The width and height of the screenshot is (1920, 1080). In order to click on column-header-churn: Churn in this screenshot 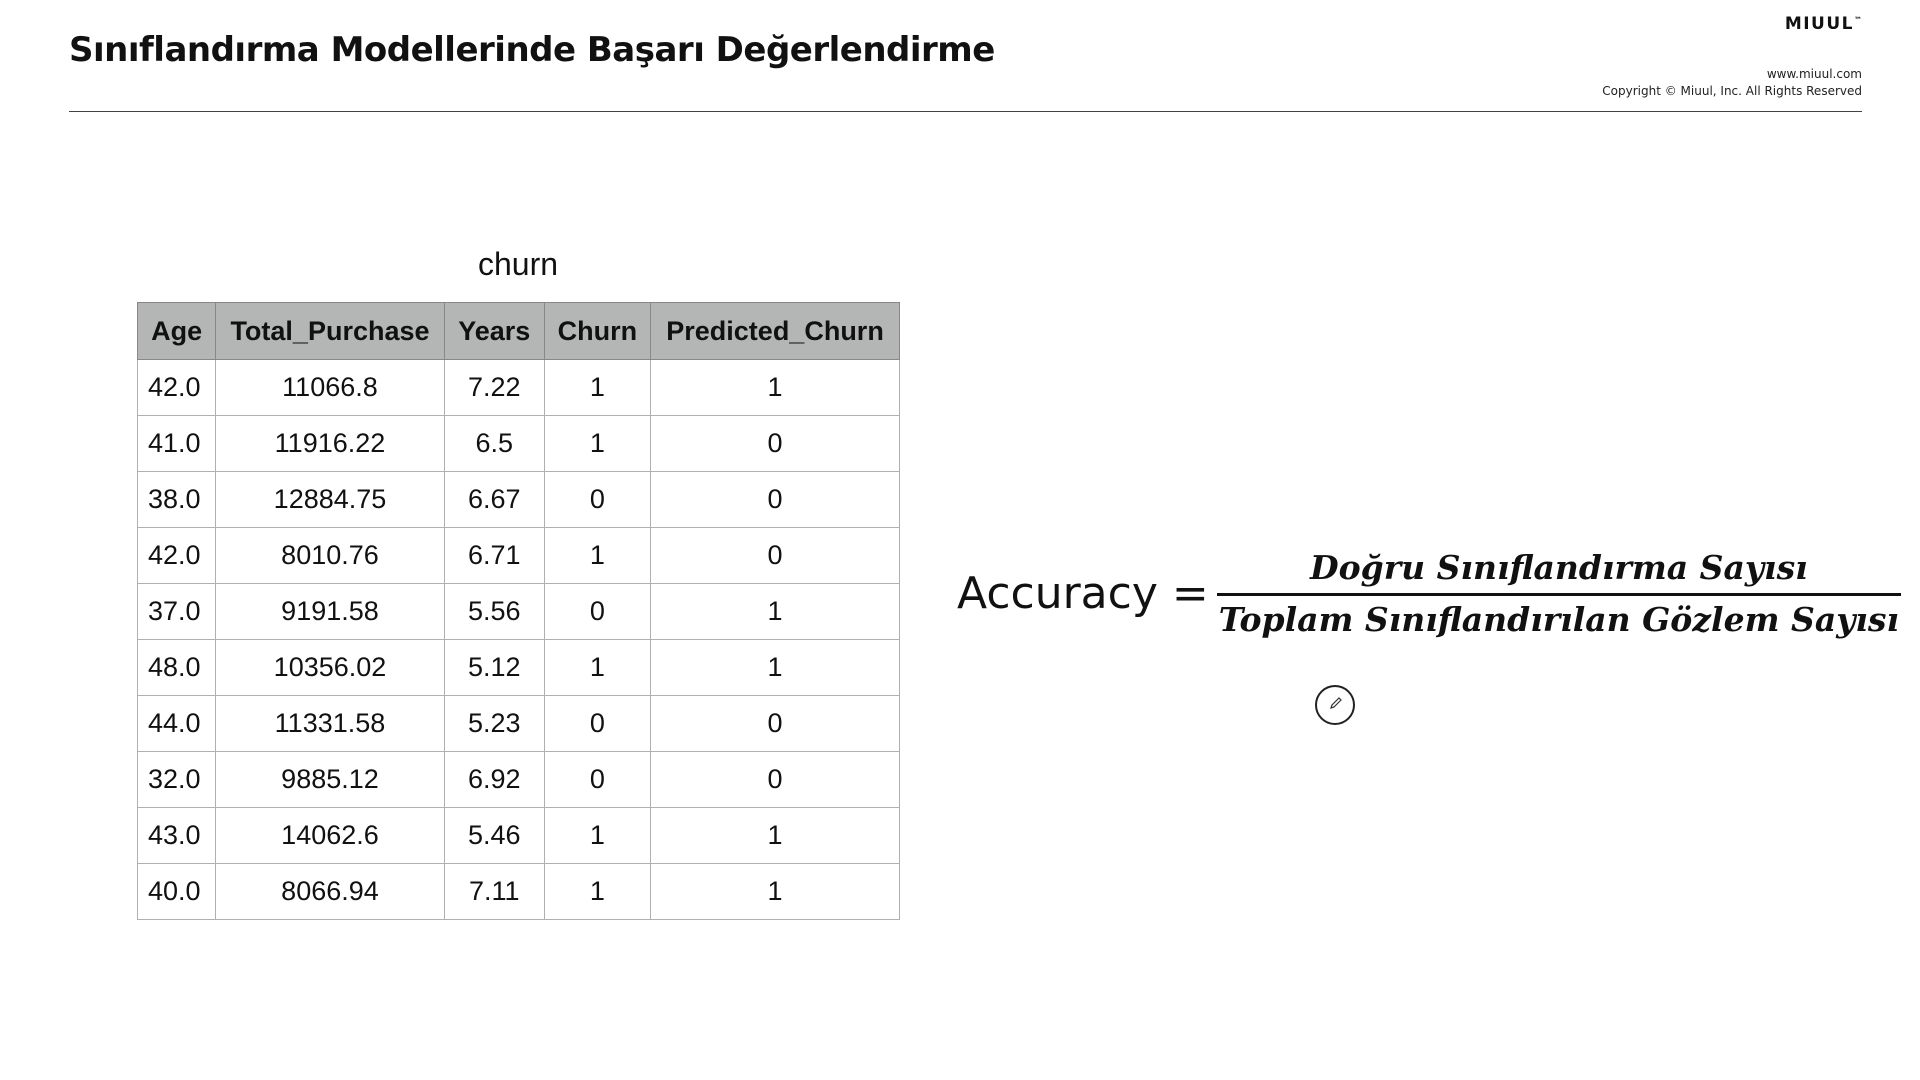, I will do `click(597, 331)`.